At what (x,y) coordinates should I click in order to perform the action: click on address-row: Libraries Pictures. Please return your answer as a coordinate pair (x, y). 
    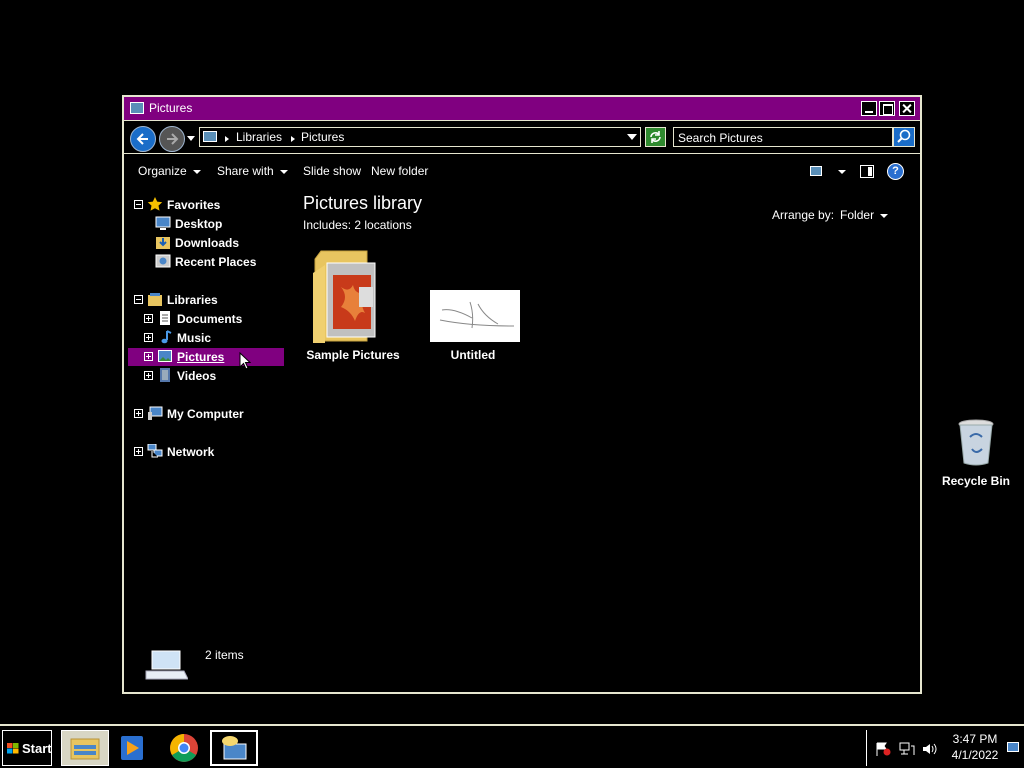
    Looking at the image, I should click on (522, 138).